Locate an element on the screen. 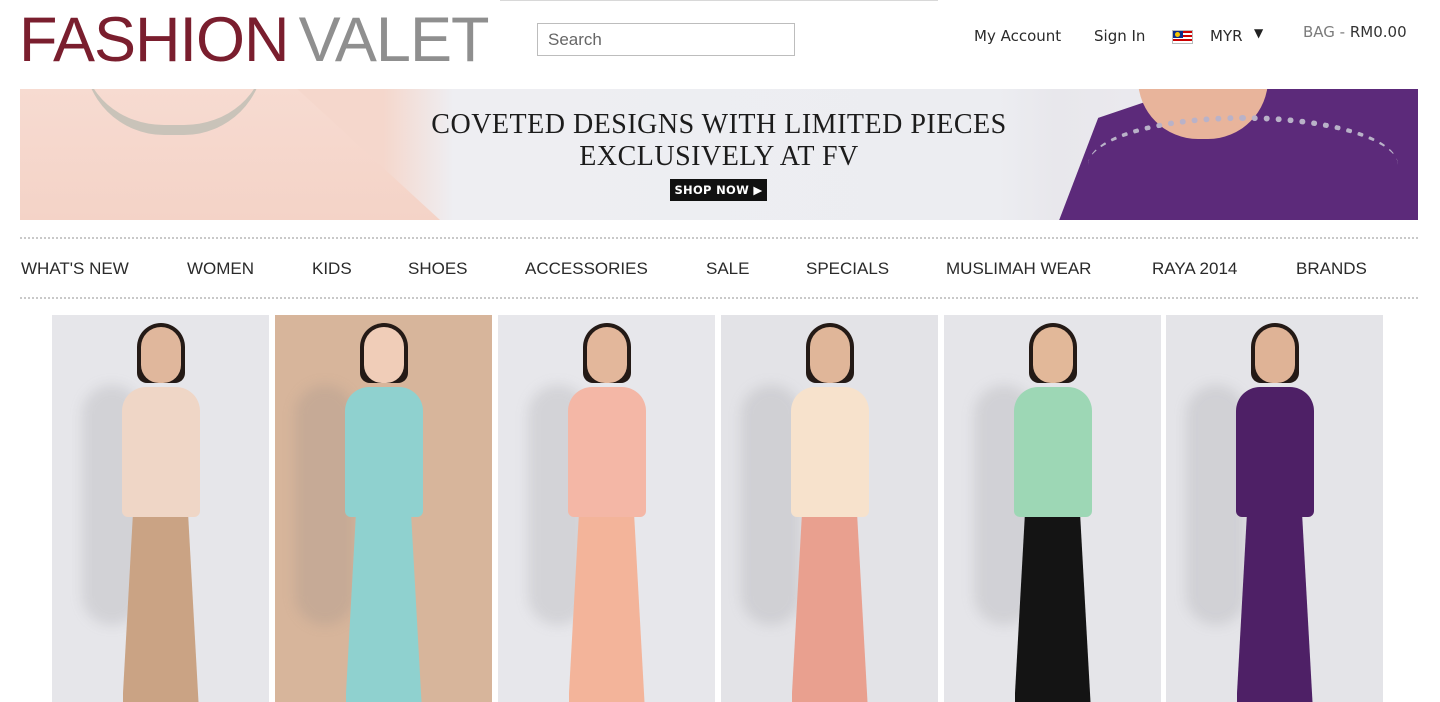 The image size is (1440, 702). shopping-bag-link: BAG - RM0.00 is located at coordinates (1355, 32).